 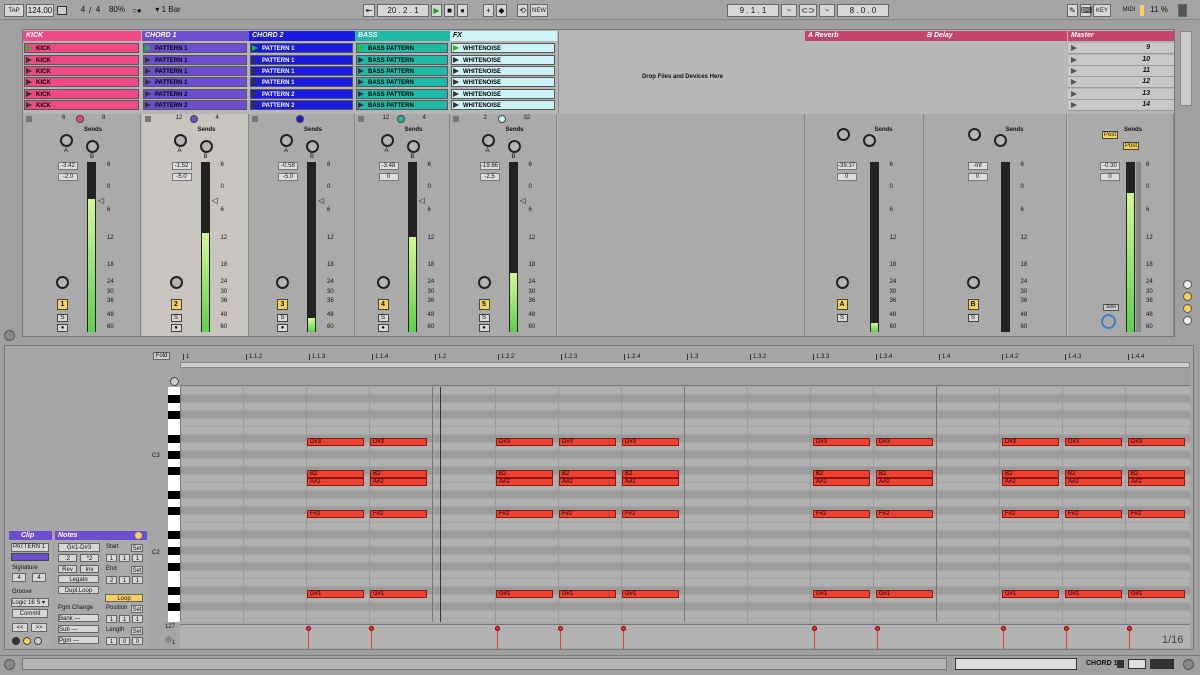 I want to click on invert-button: Inv, so click(x=89, y=569).